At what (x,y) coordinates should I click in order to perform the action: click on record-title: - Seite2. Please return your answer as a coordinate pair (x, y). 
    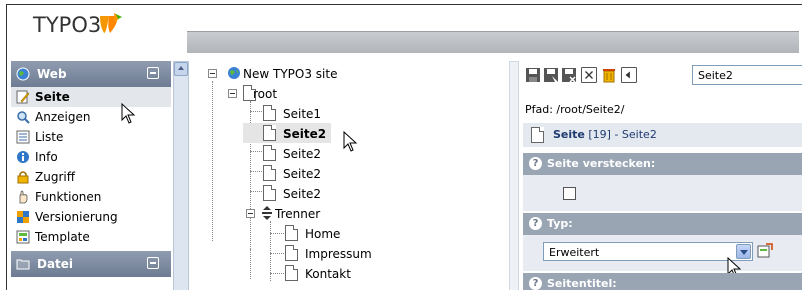
    Looking at the image, I should click on (635, 134).